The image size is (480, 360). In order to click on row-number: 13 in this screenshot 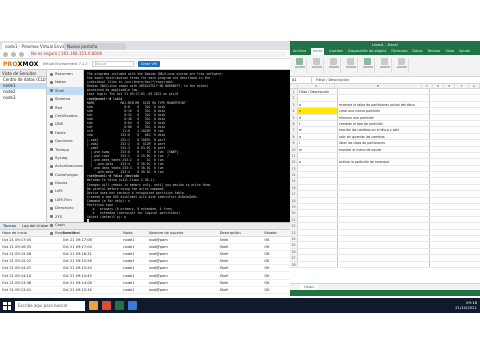, I will do `click(294, 168)`.